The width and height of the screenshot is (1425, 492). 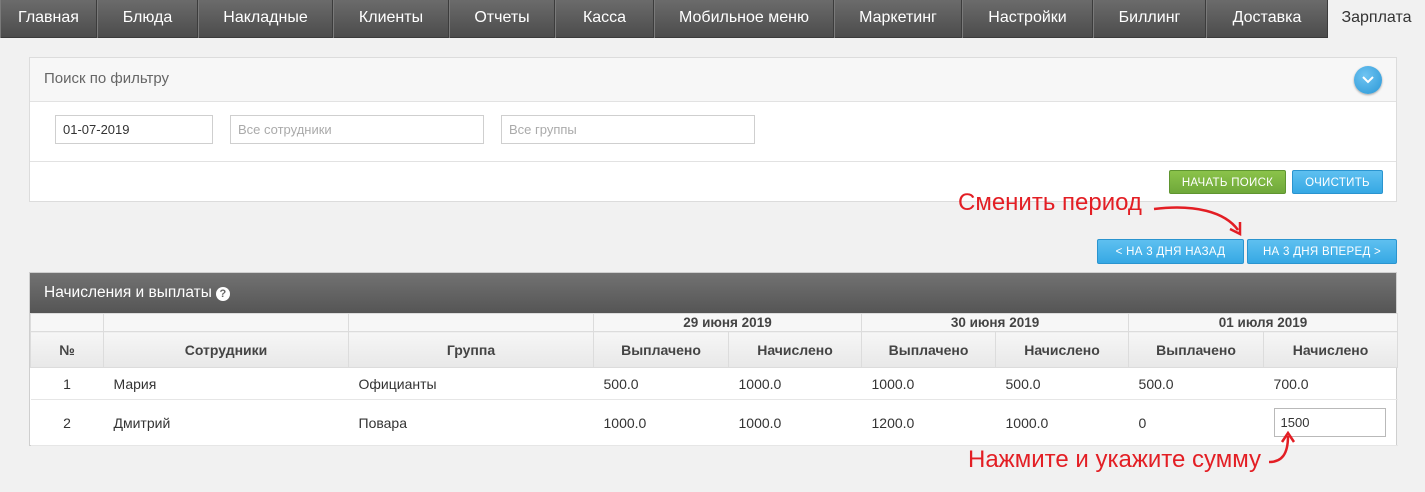 What do you see at coordinates (744, 19) in the screenshot?
I see `nav-item-mobile-menu: Мобильное меню` at bounding box center [744, 19].